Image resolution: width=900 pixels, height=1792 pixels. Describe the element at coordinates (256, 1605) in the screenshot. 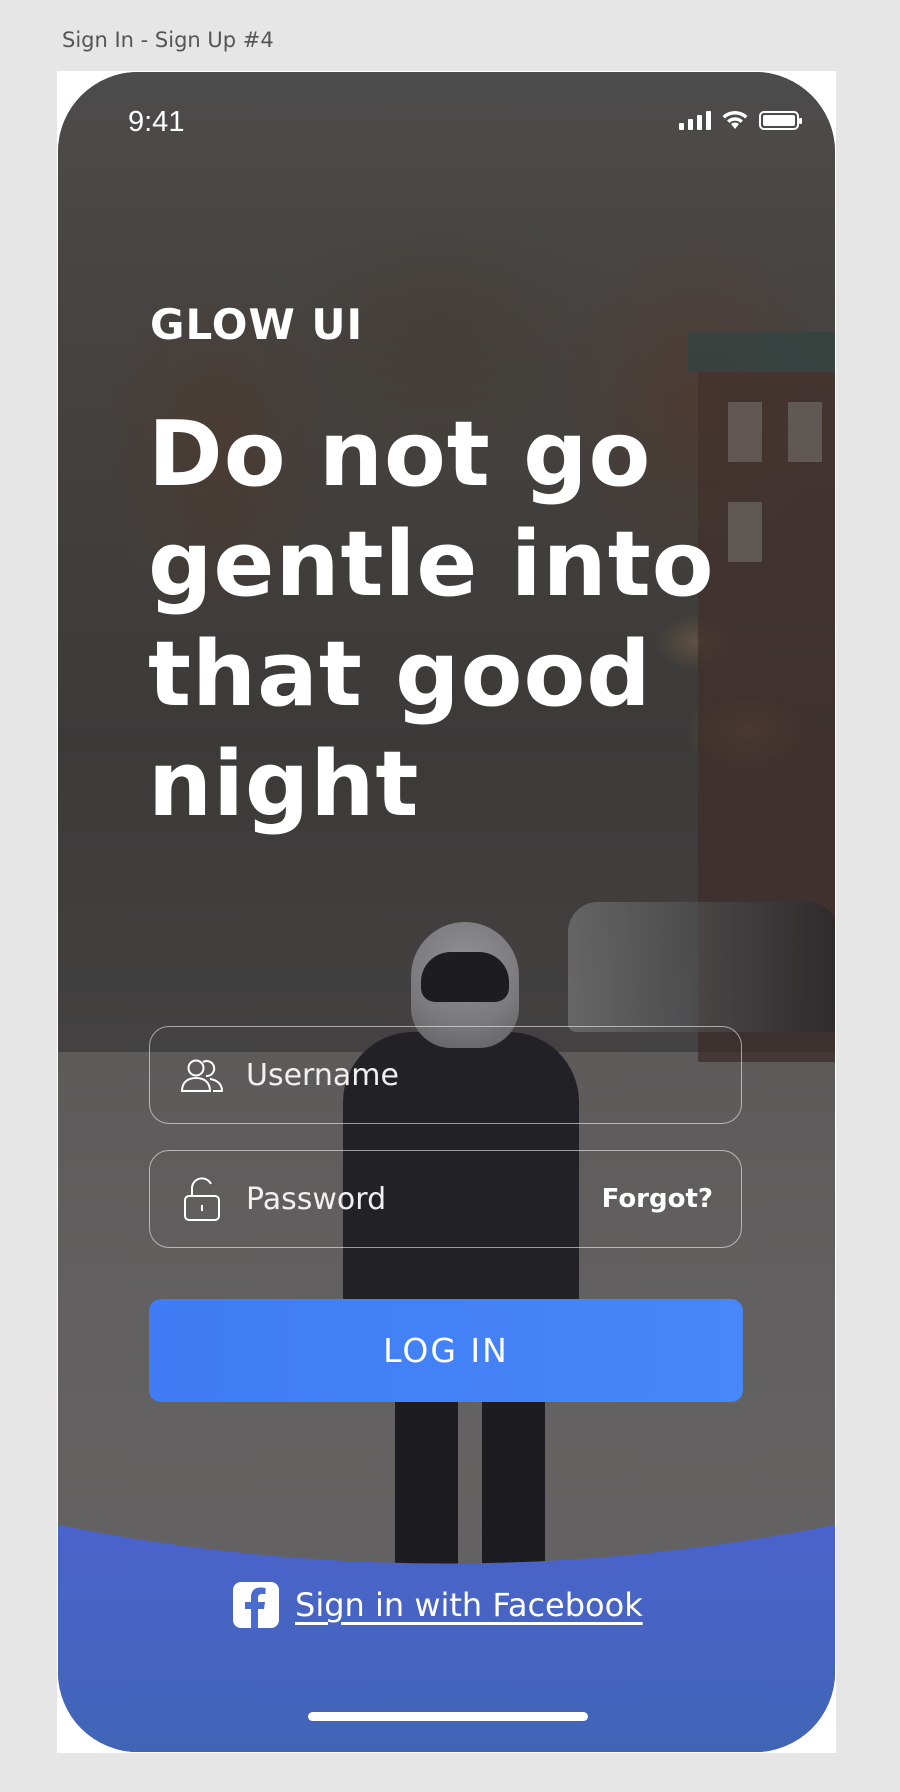

I see `facebook-icon` at that location.